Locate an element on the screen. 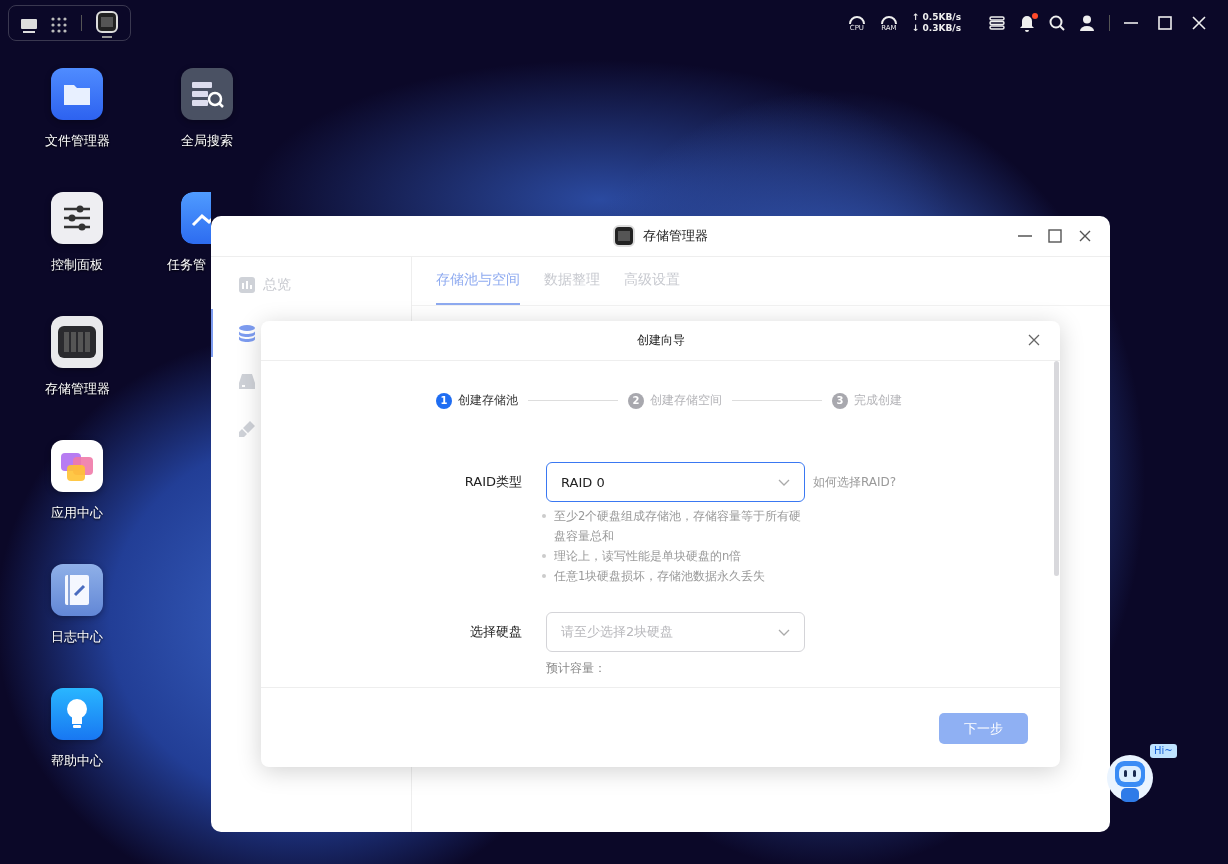 This screenshot has height=864, width=1228. note-text: 任意1块硬盘损坏，存储池数据永久丢失 is located at coordinates (660, 576).